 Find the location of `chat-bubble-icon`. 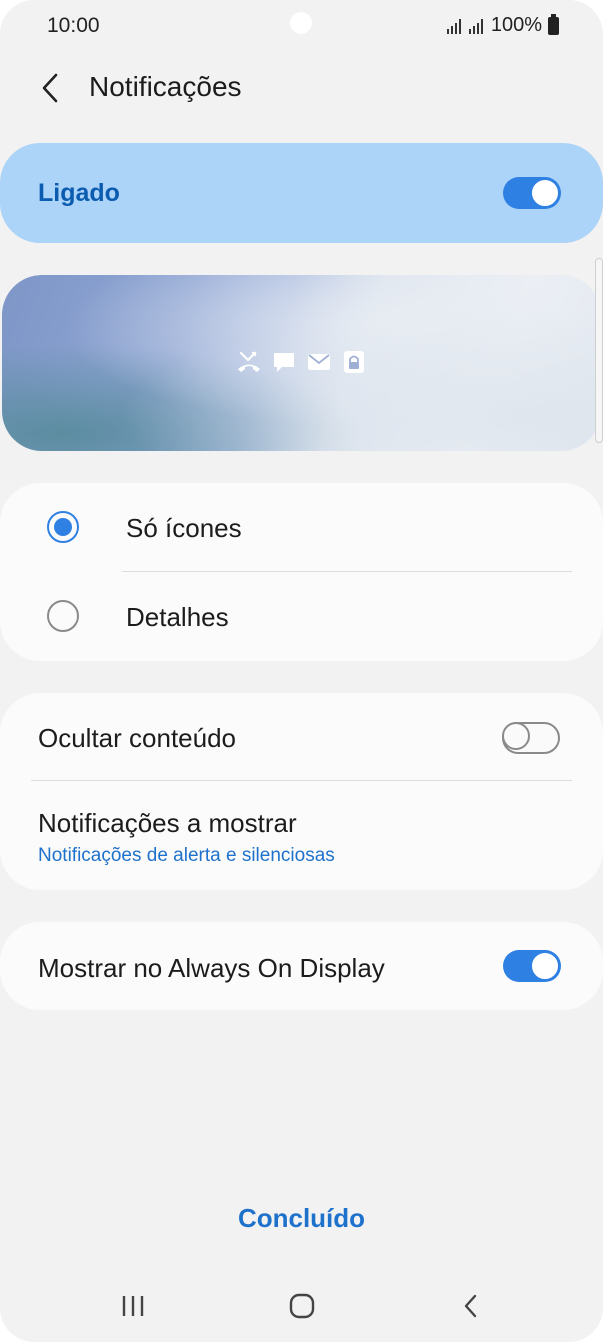

chat-bubble-icon is located at coordinates (284, 362).